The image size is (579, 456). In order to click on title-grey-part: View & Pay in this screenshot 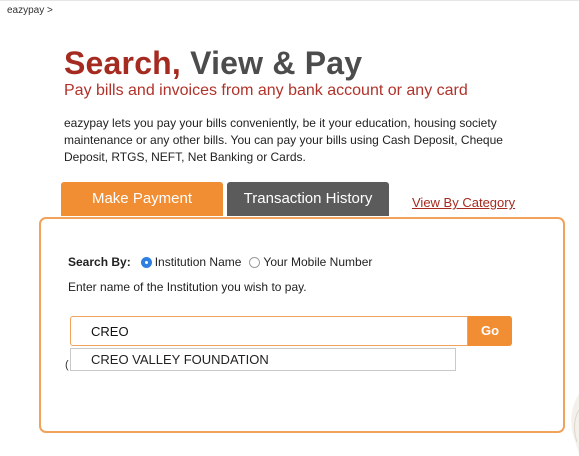, I will do `click(276, 63)`.